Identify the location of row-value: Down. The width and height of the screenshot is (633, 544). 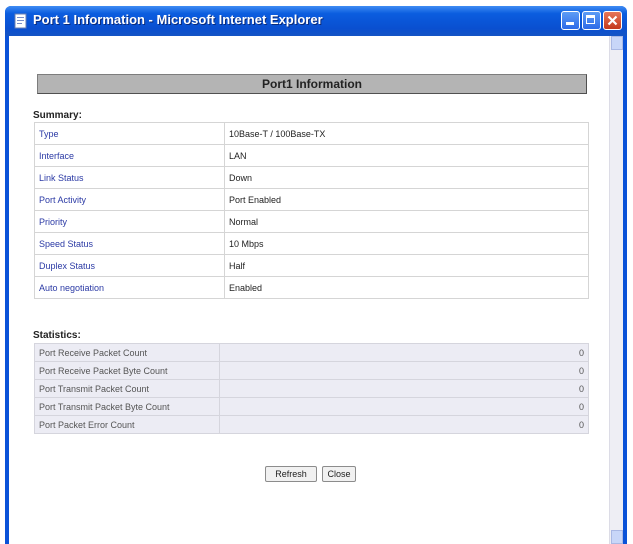
(406, 177).